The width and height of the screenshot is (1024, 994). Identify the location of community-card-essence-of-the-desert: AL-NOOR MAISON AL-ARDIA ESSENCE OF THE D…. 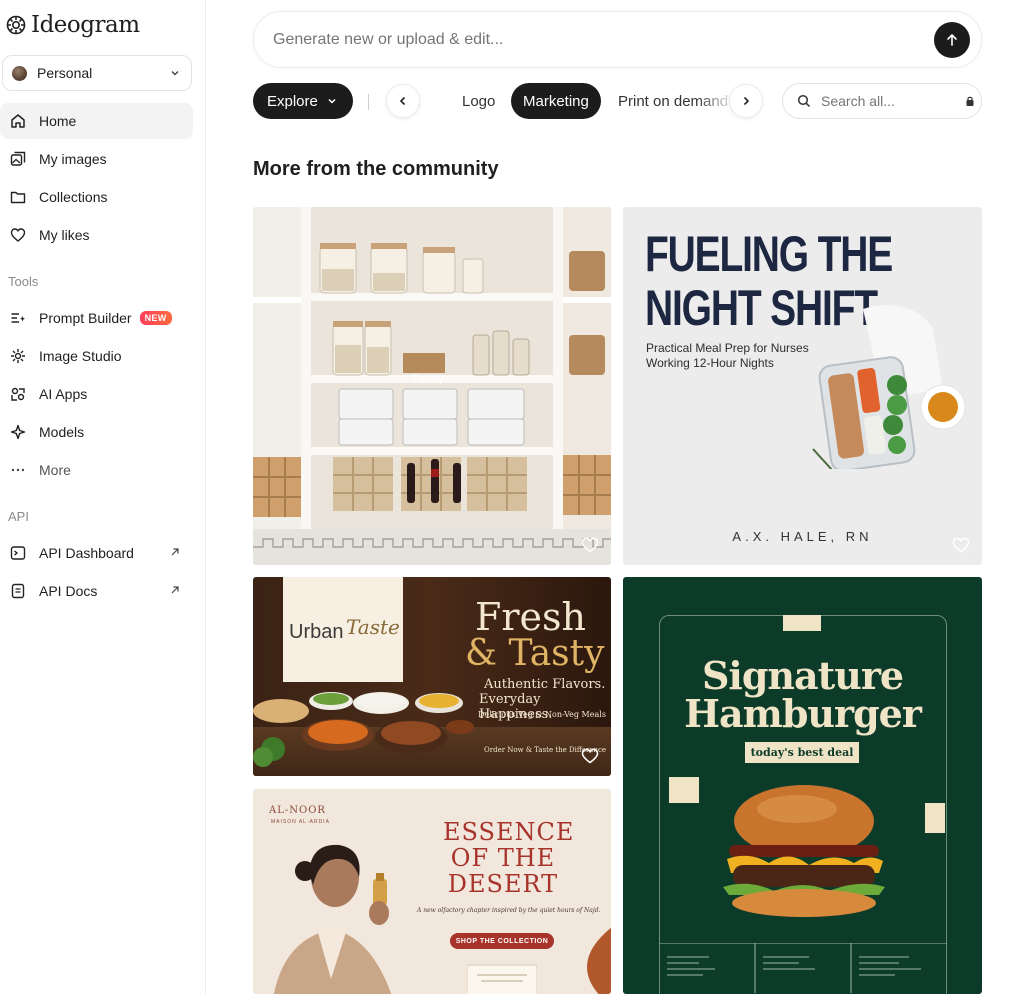
(432, 891).